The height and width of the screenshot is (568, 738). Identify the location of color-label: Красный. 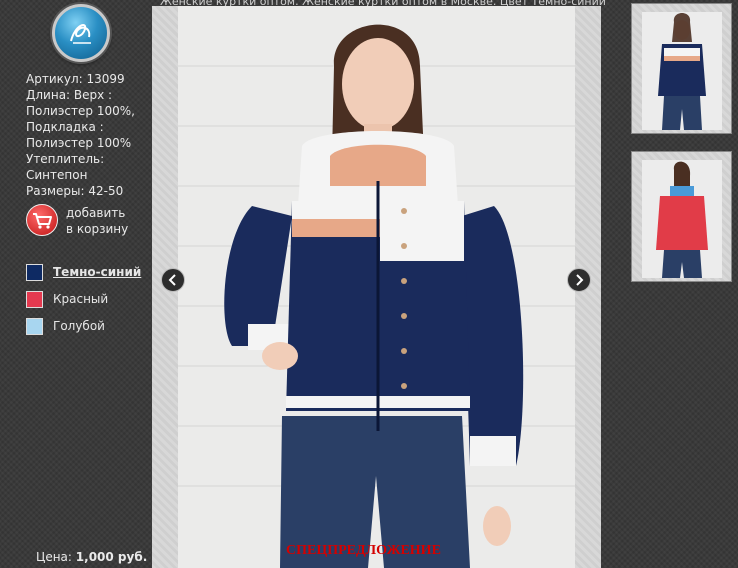
(81, 299).